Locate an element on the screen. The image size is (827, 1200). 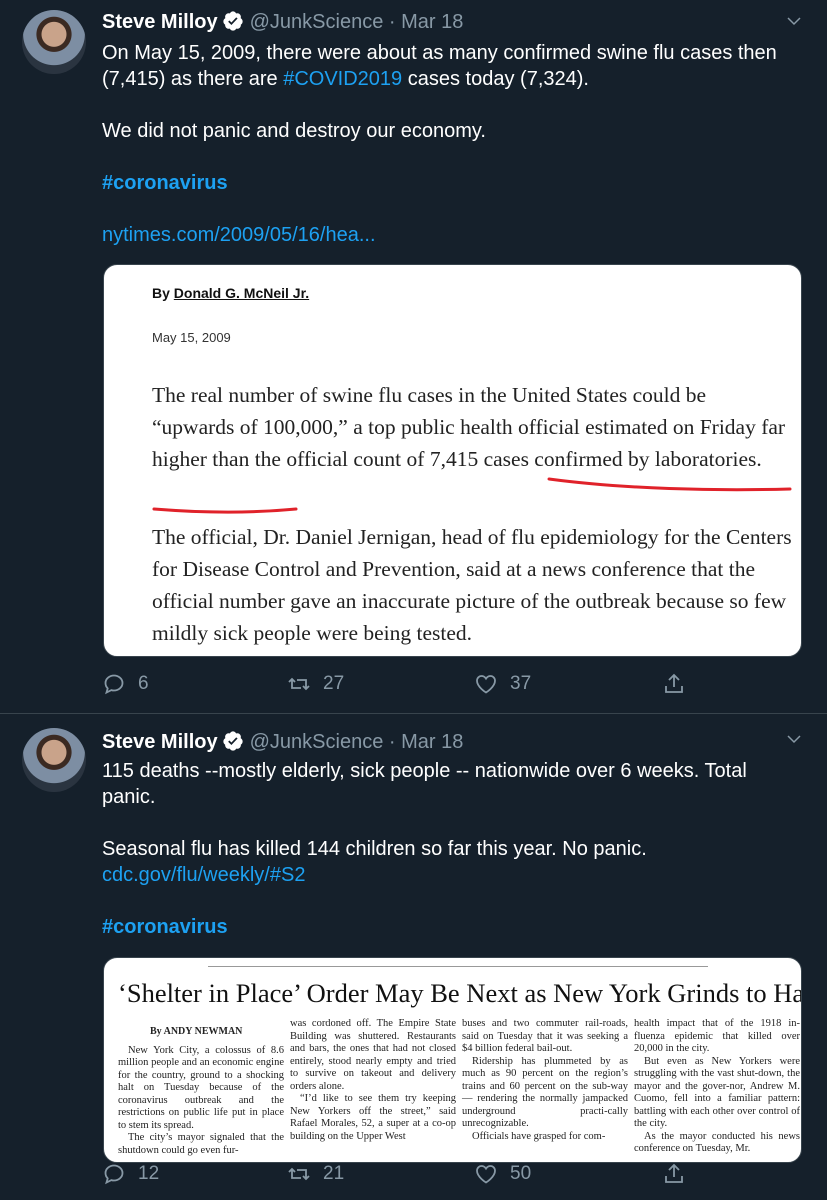
byline-name: Donald G. McNeil Jr. is located at coordinates (241, 293).